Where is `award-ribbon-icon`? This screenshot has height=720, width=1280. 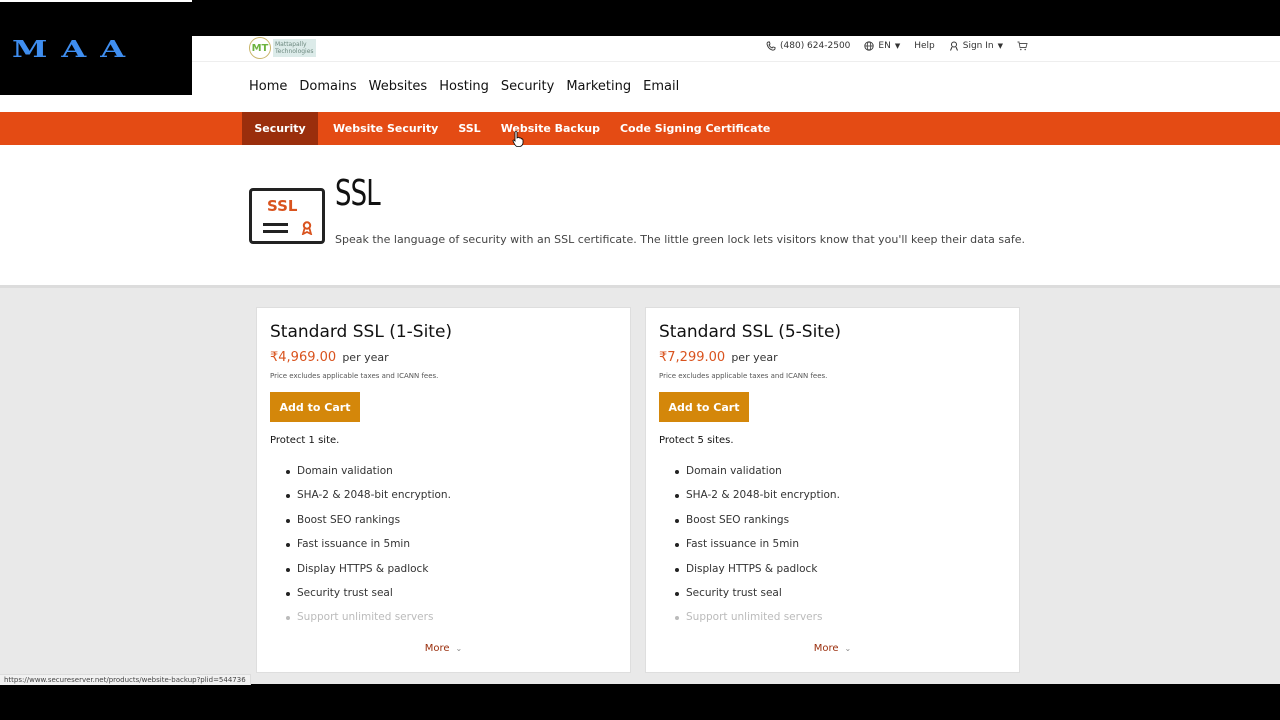
award-ribbon-icon is located at coordinates (307, 228).